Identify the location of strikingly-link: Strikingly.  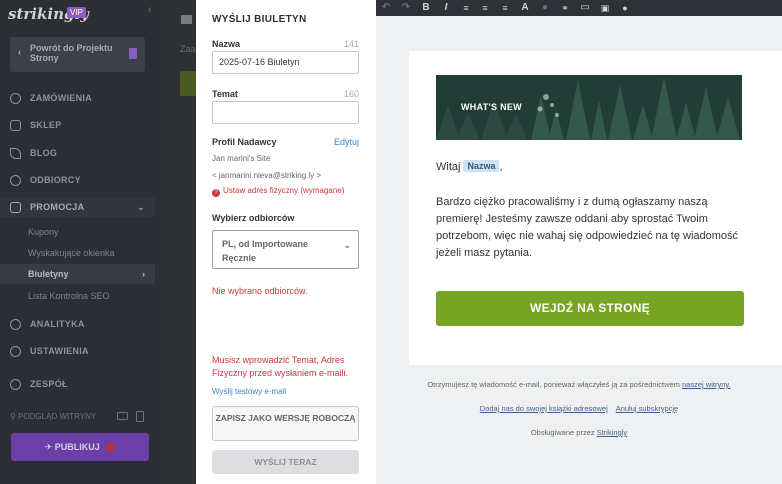
(612, 432).